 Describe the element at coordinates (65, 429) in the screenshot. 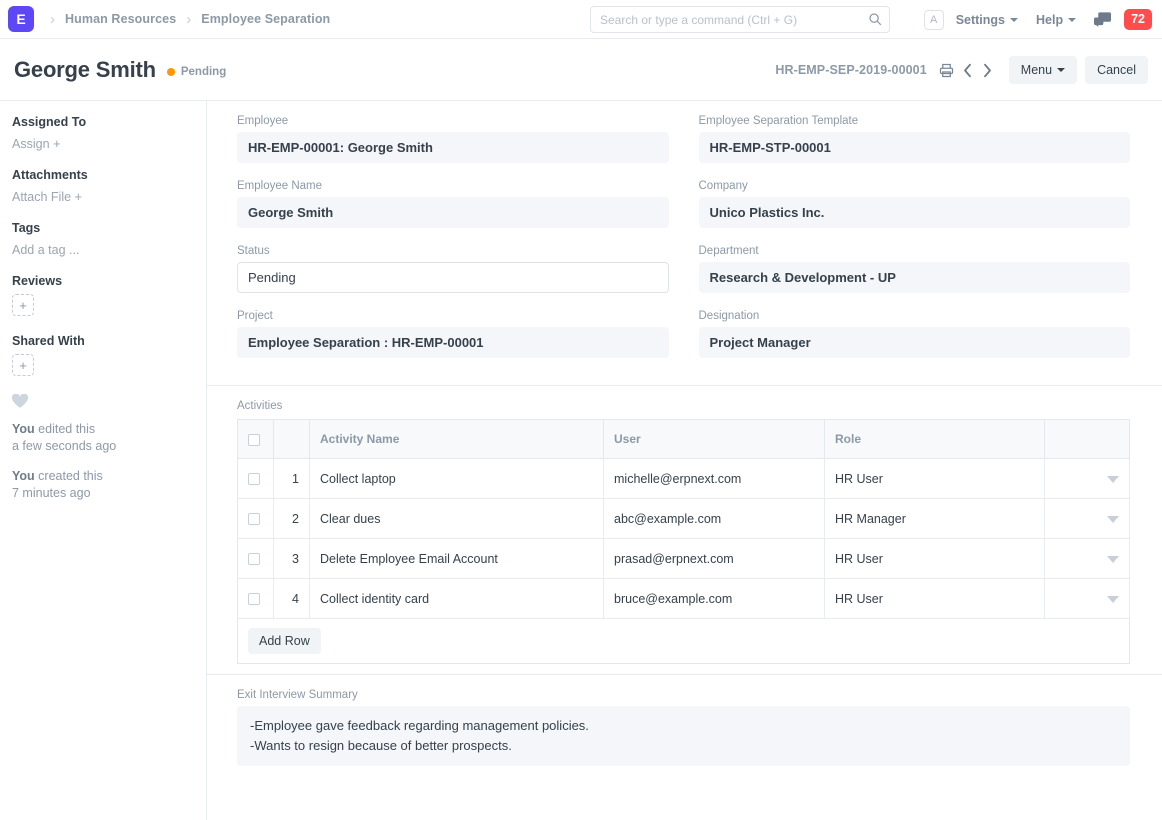

I see `activity-action: edited this` at that location.